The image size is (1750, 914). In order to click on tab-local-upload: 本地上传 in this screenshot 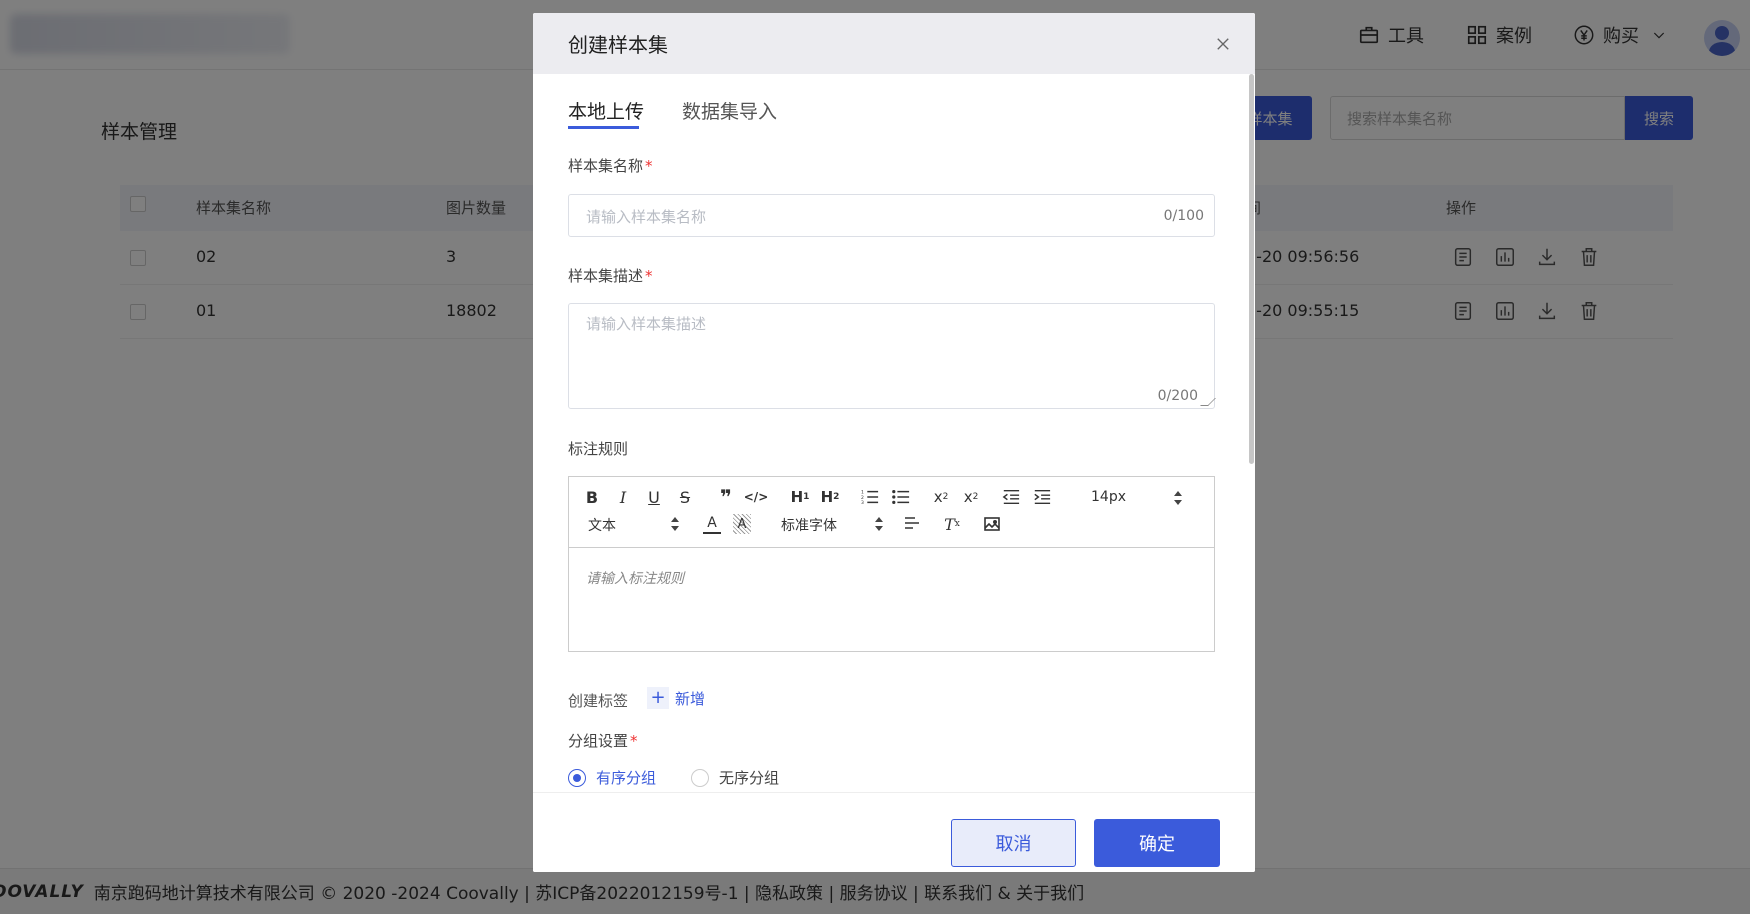, I will do `click(606, 110)`.